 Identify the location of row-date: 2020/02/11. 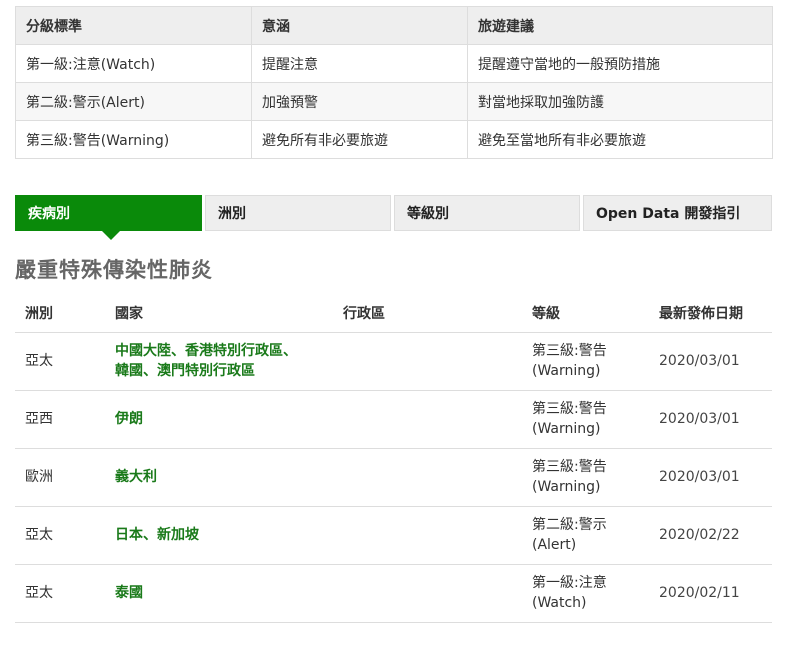
(710, 593).